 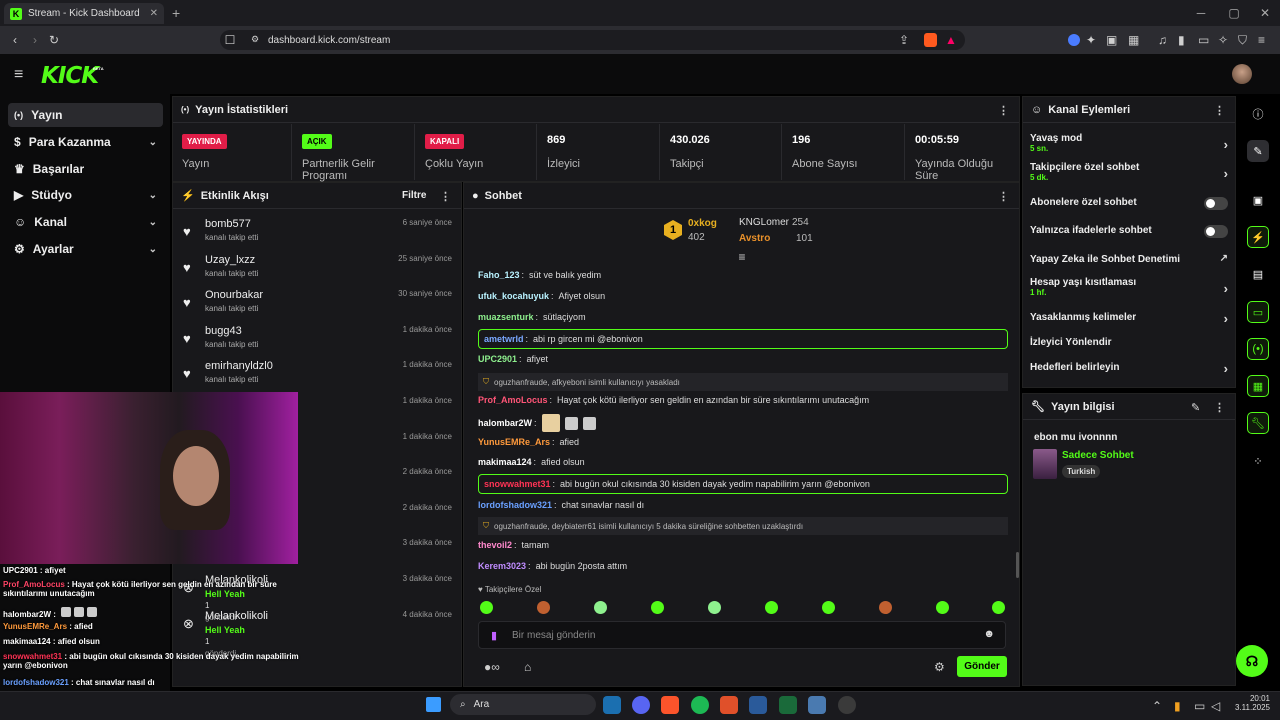 I want to click on music-icon: ♫, so click(x=1162, y=40).